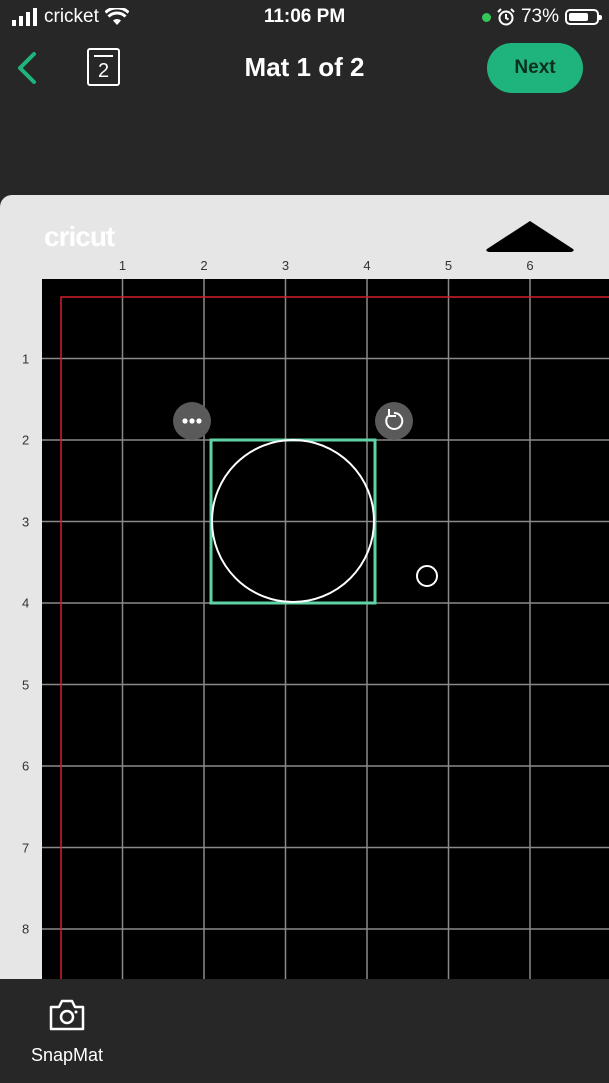 This screenshot has height=1083, width=609. What do you see at coordinates (293, 521) in the screenshot?
I see `circle-shape` at bounding box center [293, 521].